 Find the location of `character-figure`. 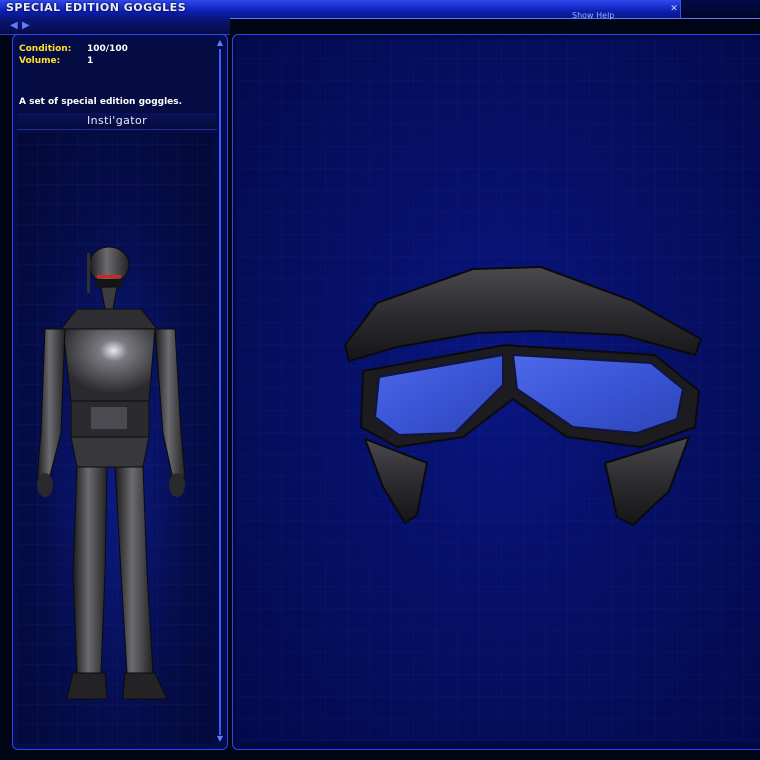

character-figure is located at coordinates (111, 473).